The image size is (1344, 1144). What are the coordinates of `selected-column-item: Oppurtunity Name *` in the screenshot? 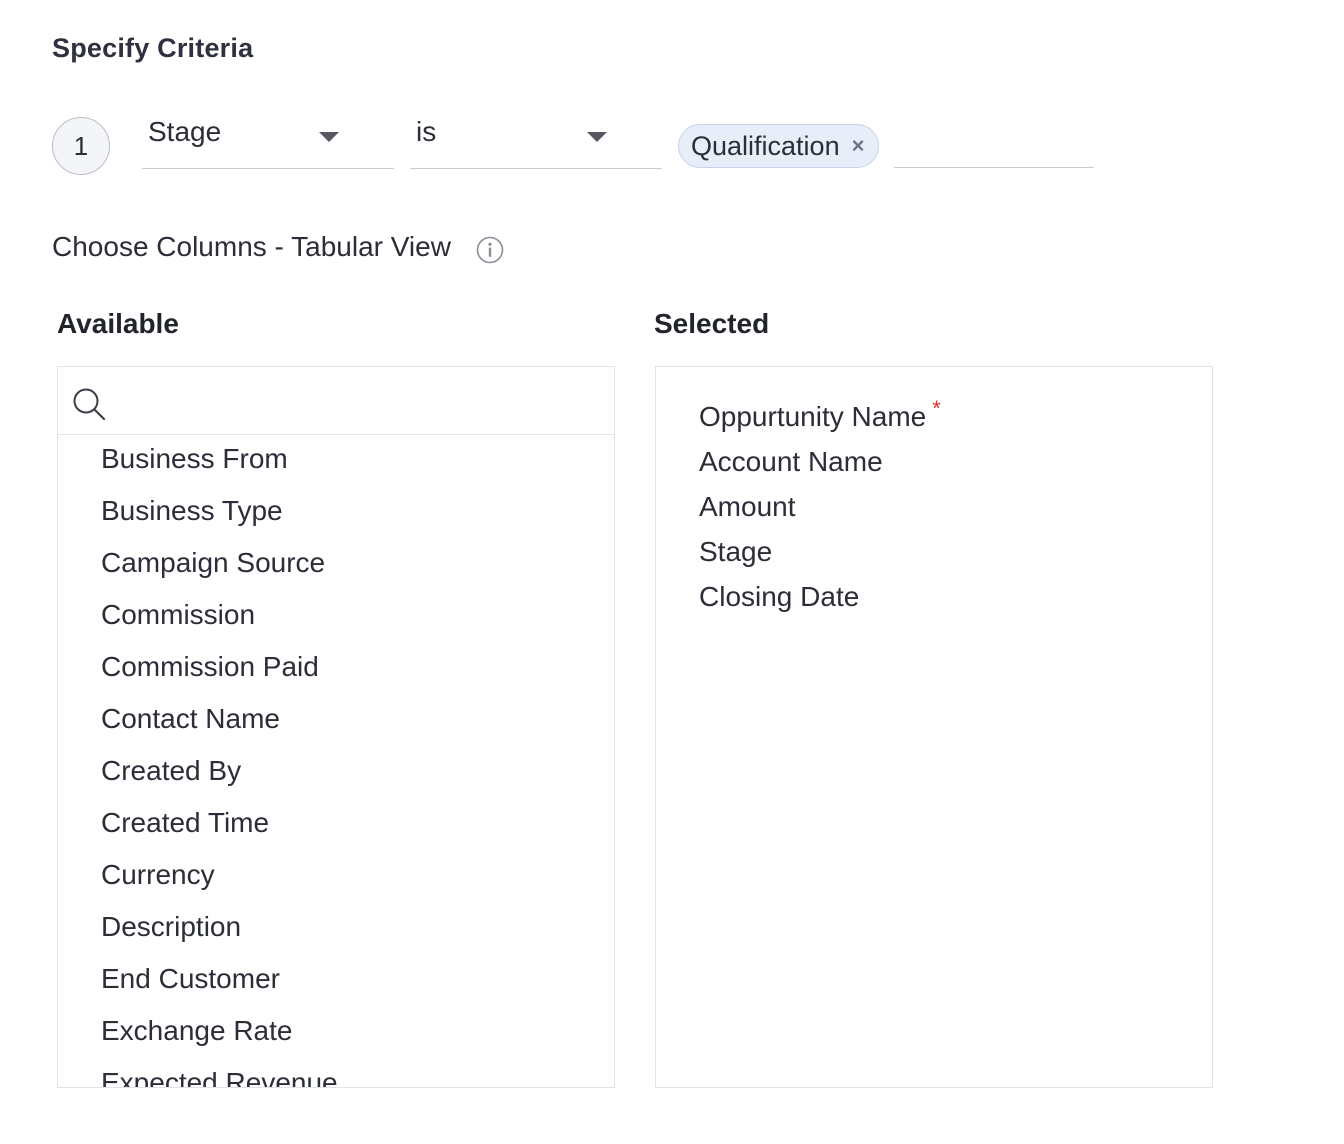 It's located at (934, 419).